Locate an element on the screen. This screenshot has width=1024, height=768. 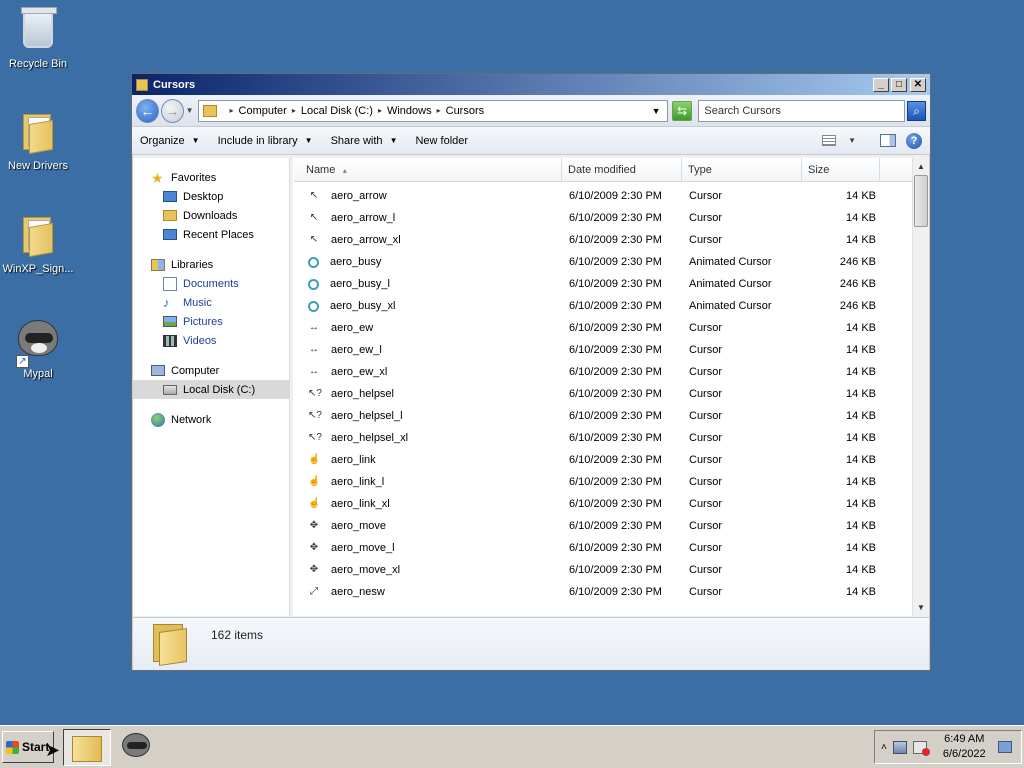
taskbar-explorer-button is located at coordinates (87, 747).